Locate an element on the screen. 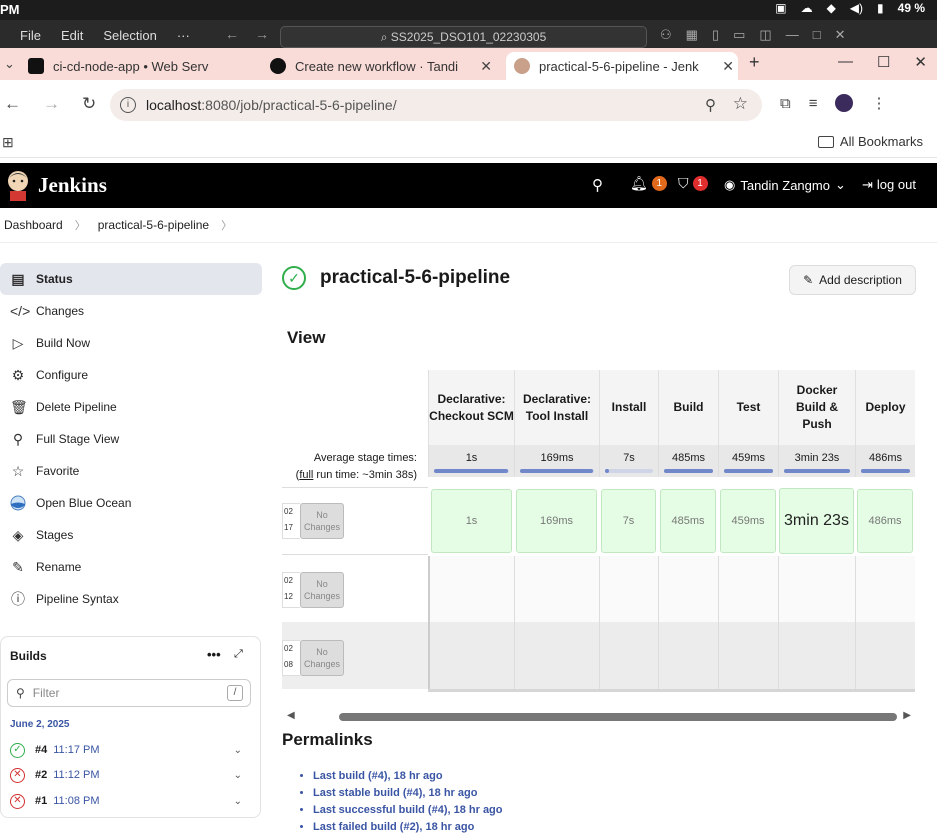 The image size is (937, 834). sidebar-item-status: ▤ Status is located at coordinates (131, 279).